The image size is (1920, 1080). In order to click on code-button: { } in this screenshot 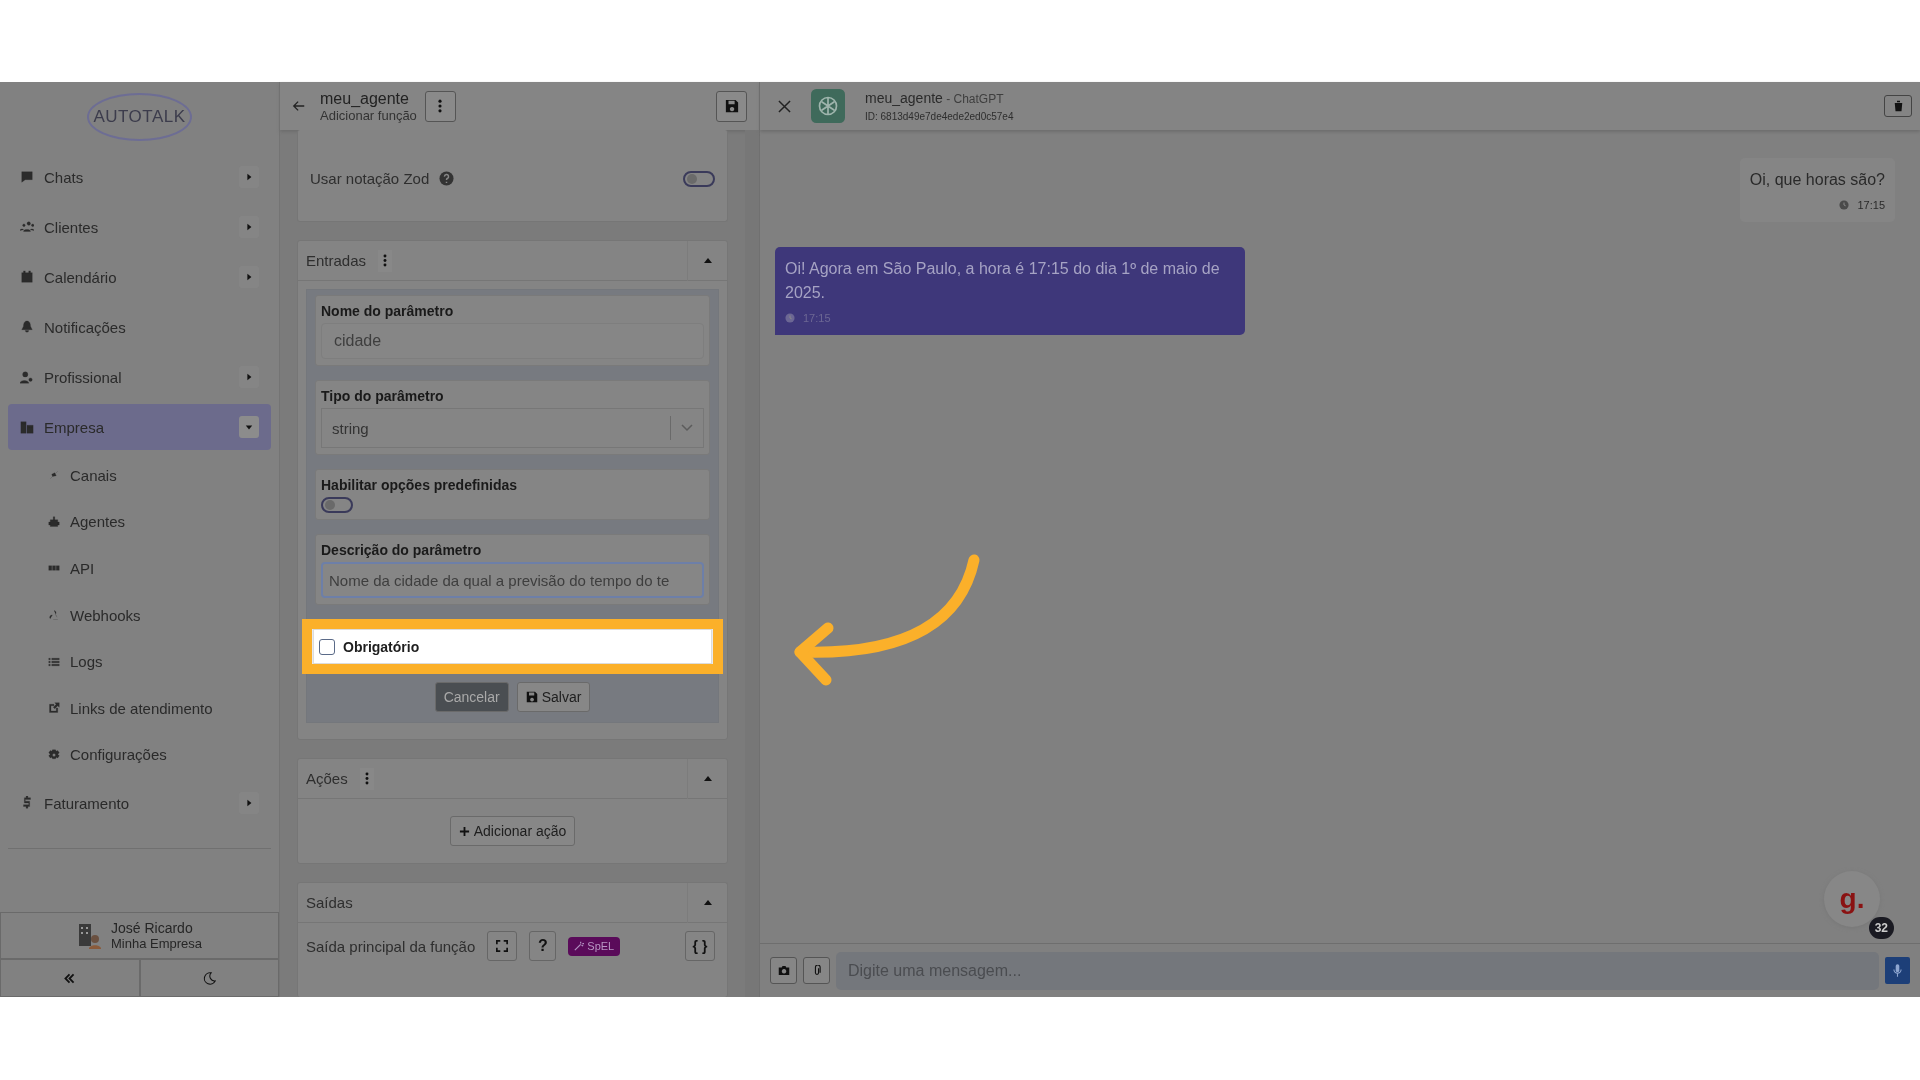, I will do `click(700, 946)`.